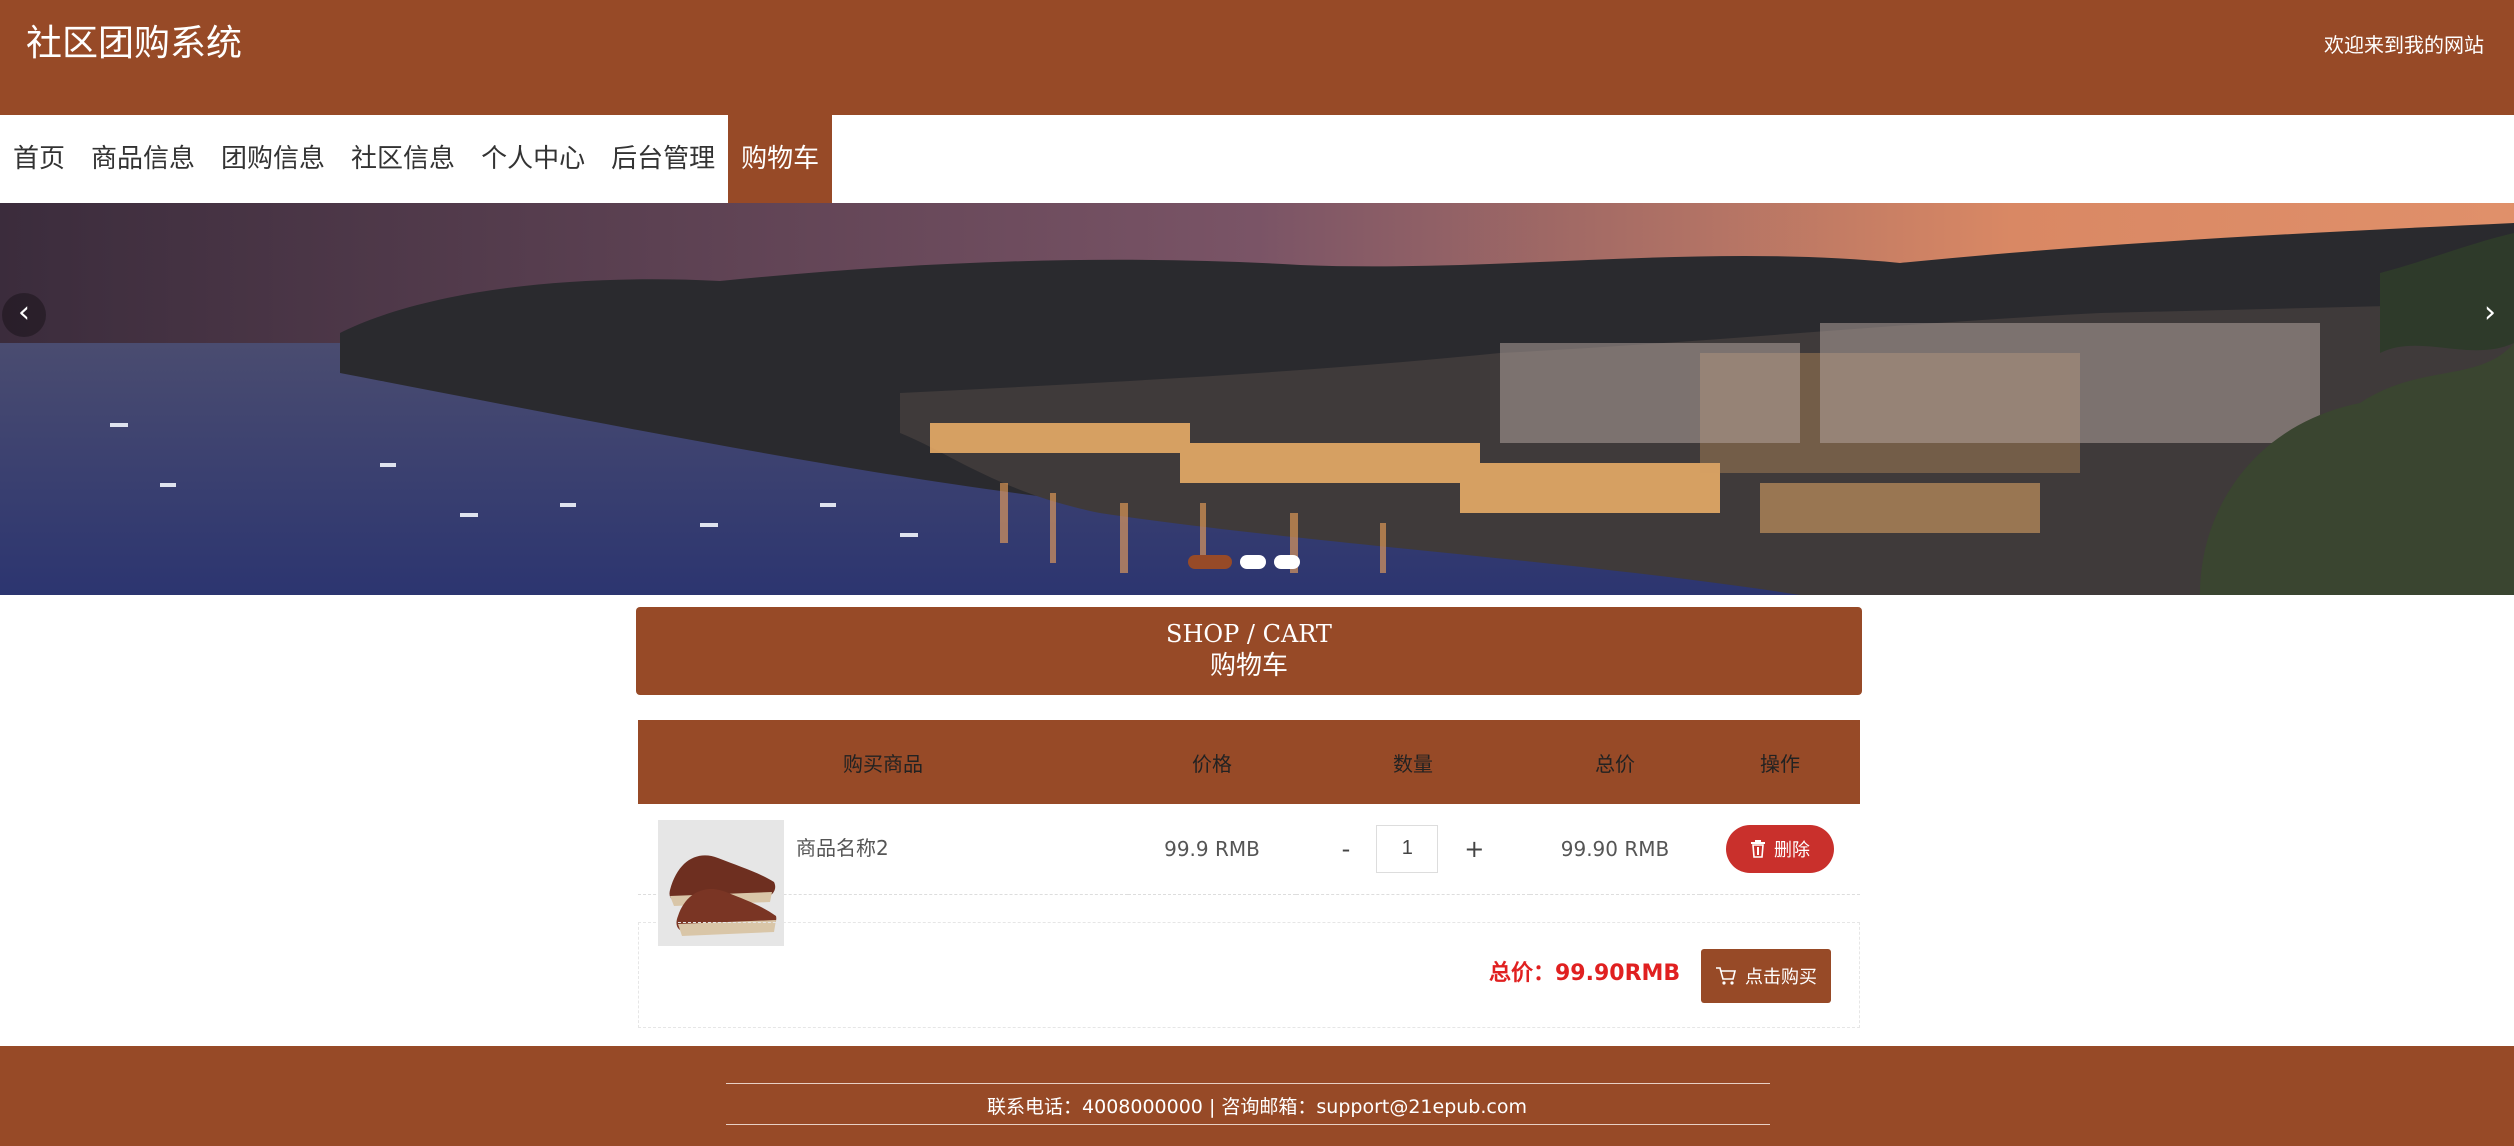  I want to click on carousel-indicators, so click(1244, 562).